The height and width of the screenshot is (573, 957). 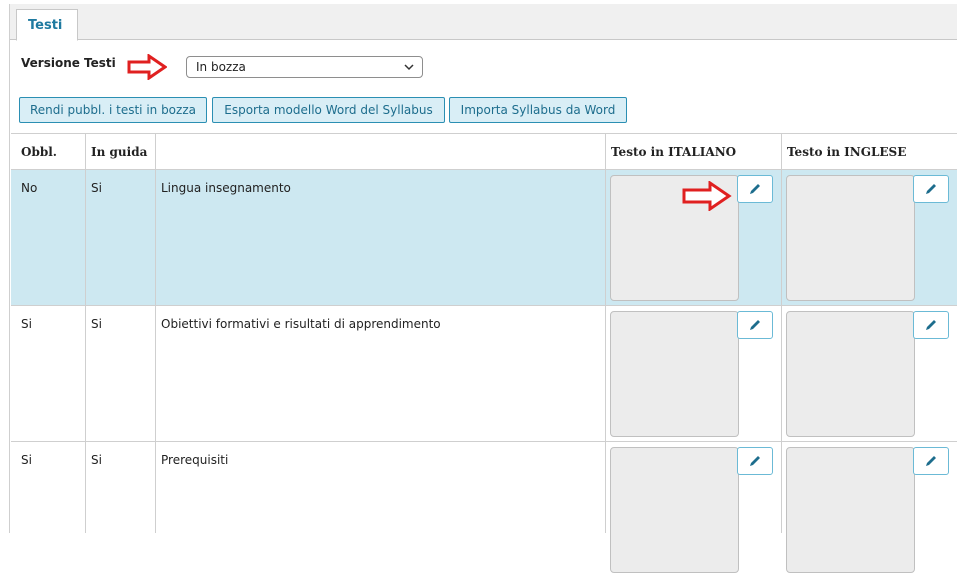 What do you see at coordinates (119, 152) in the screenshot?
I see `header-in-guida: In guida` at bounding box center [119, 152].